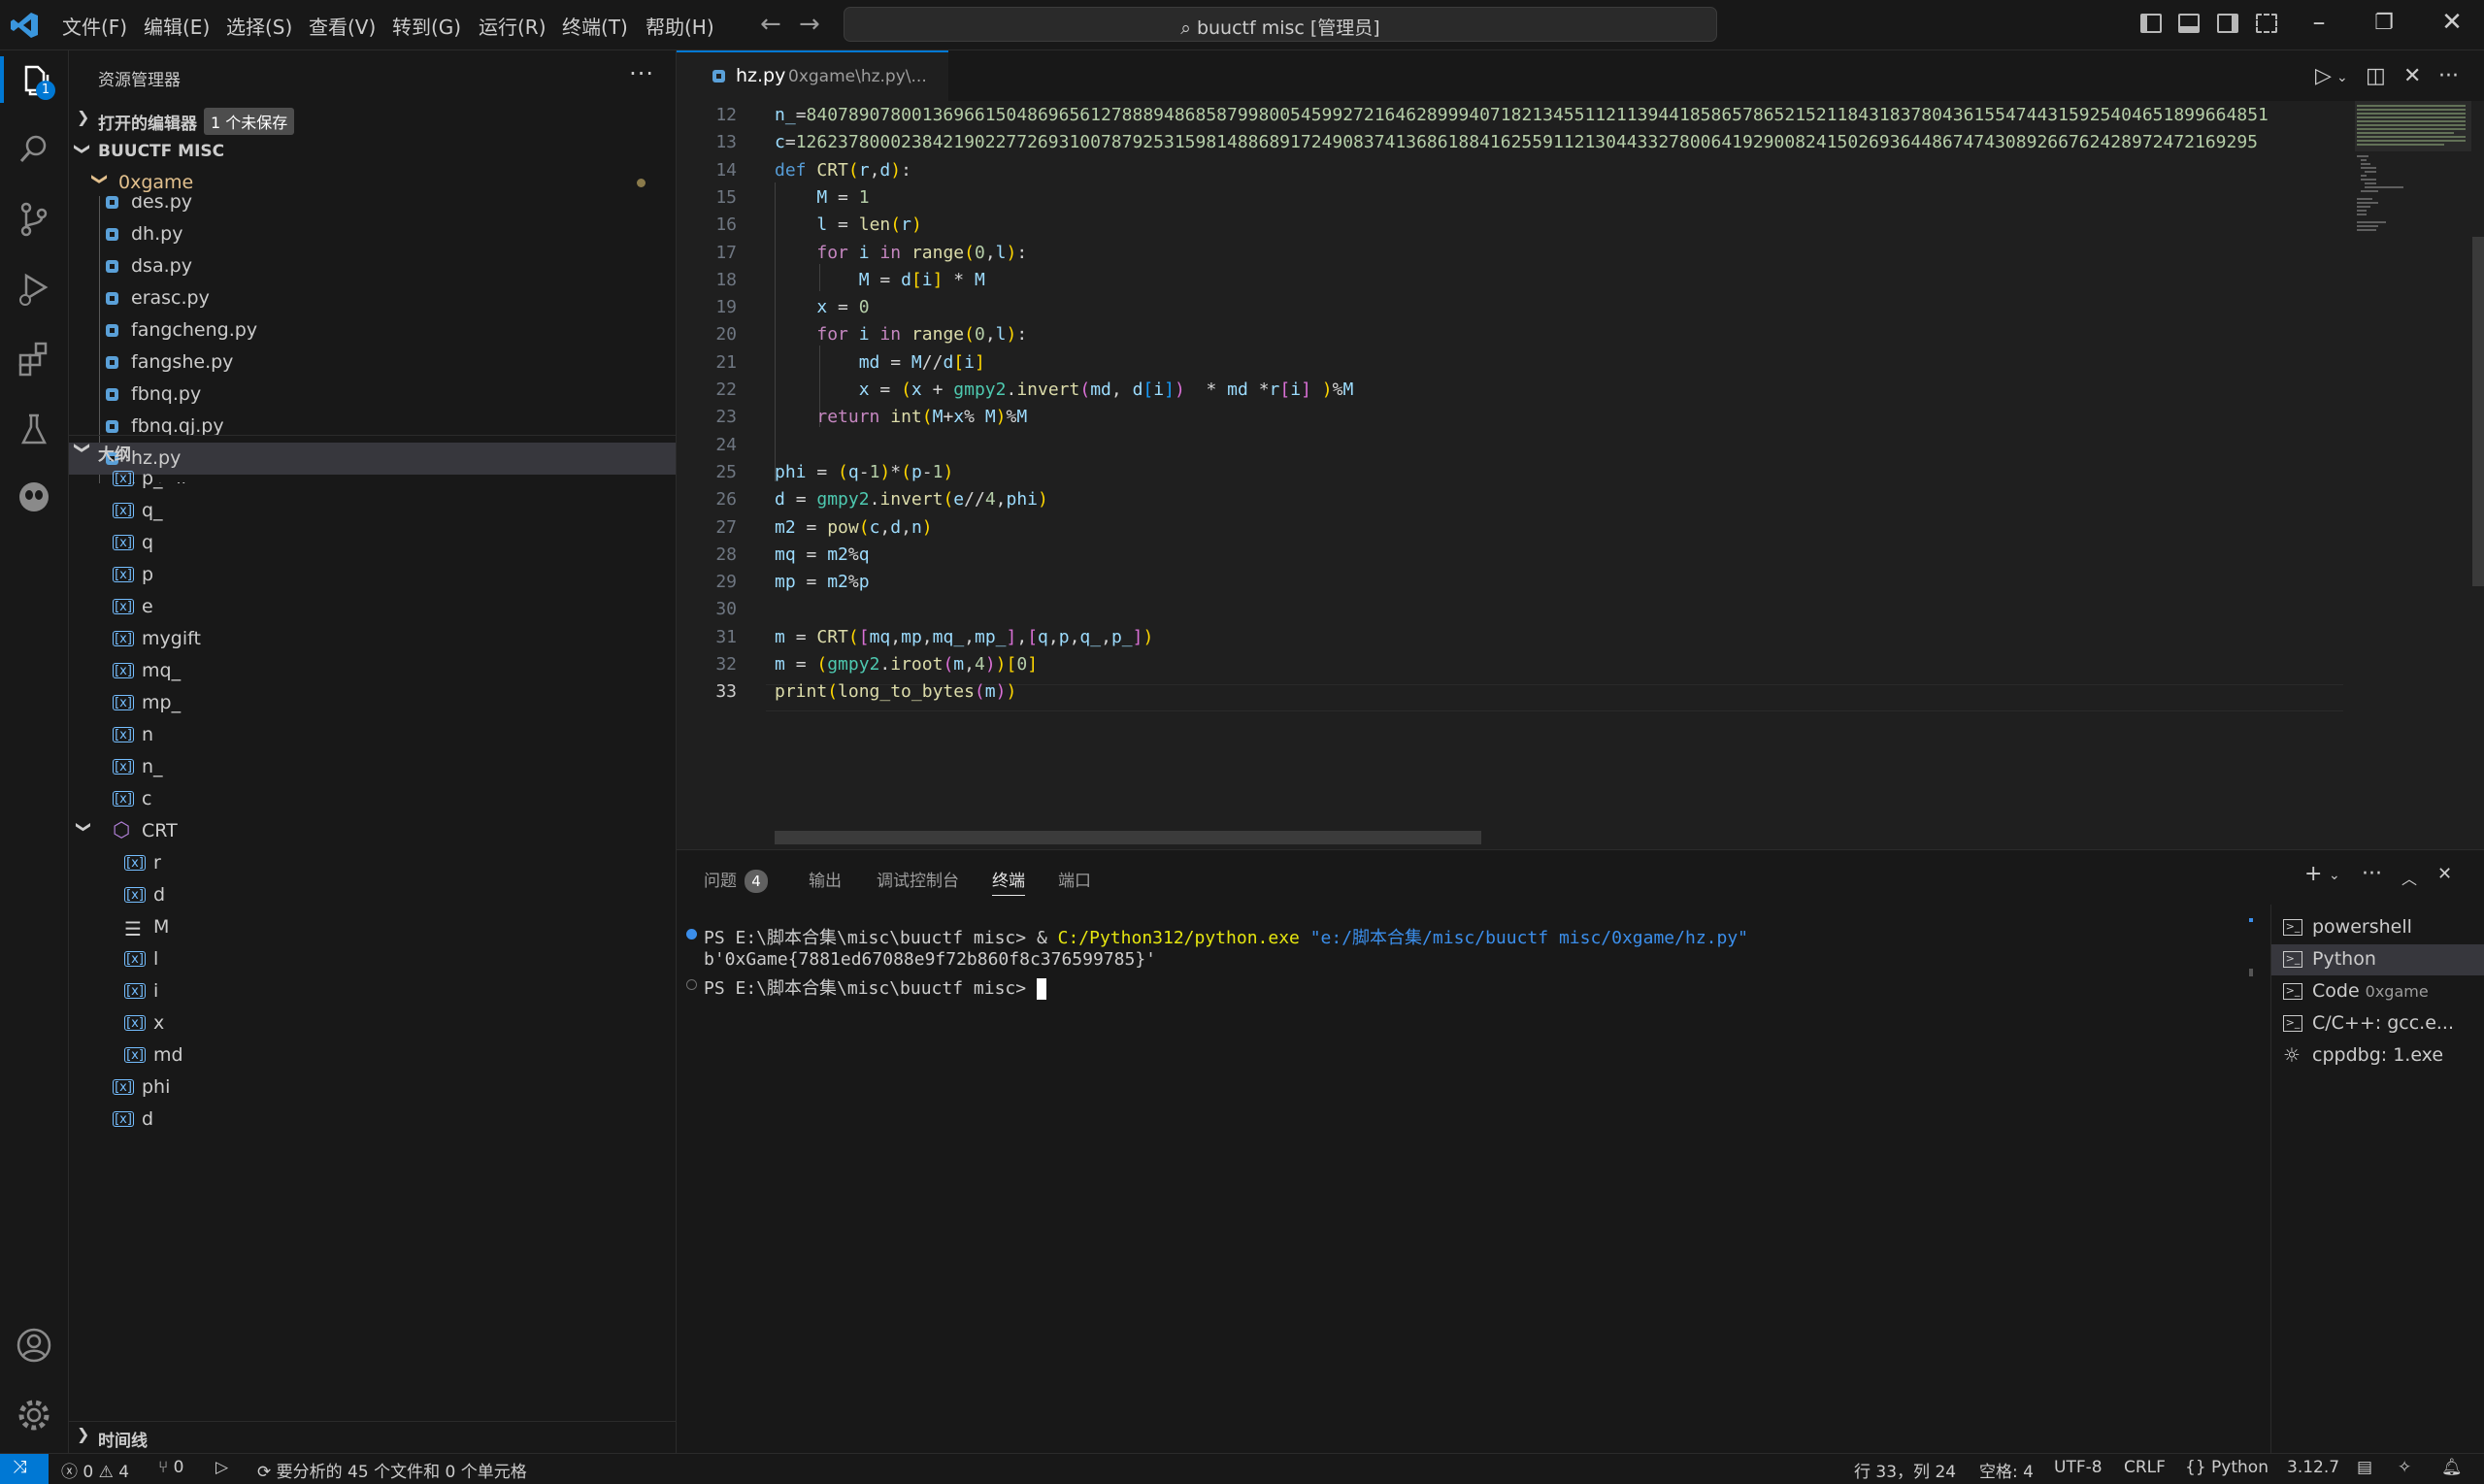 The width and height of the screenshot is (2484, 1484). What do you see at coordinates (34, 219) in the screenshot?
I see `source-control-icon` at bounding box center [34, 219].